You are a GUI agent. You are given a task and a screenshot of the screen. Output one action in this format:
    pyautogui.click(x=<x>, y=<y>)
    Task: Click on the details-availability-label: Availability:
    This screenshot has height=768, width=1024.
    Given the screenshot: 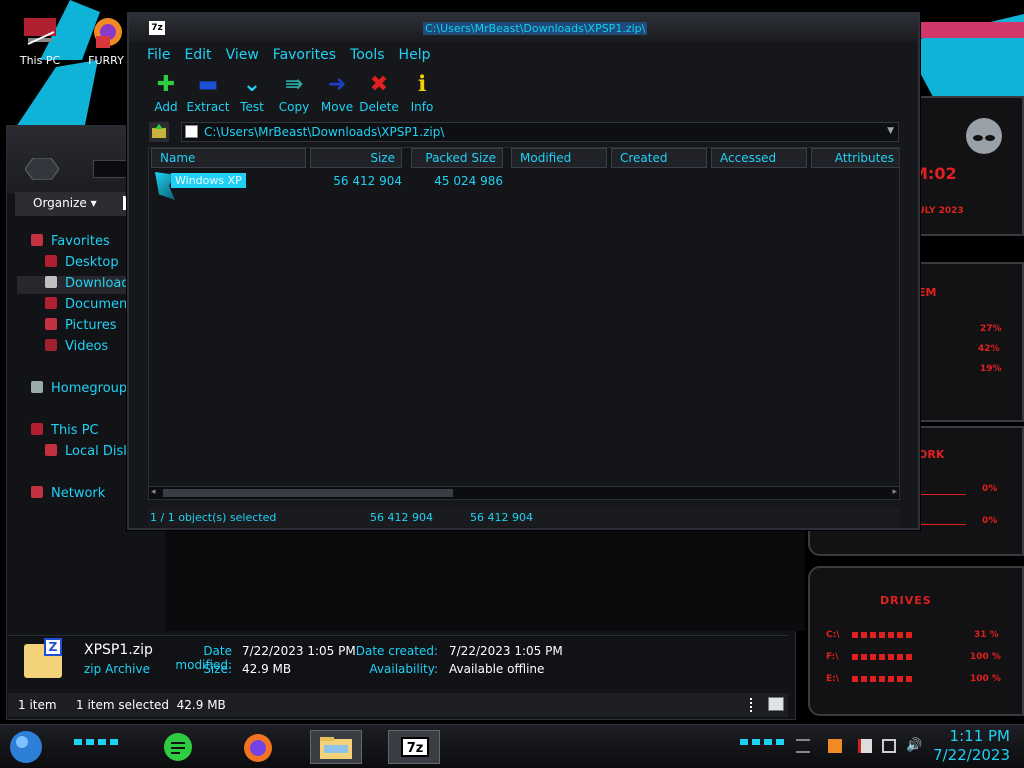 What is the action you would take?
    pyautogui.click(x=403, y=669)
    